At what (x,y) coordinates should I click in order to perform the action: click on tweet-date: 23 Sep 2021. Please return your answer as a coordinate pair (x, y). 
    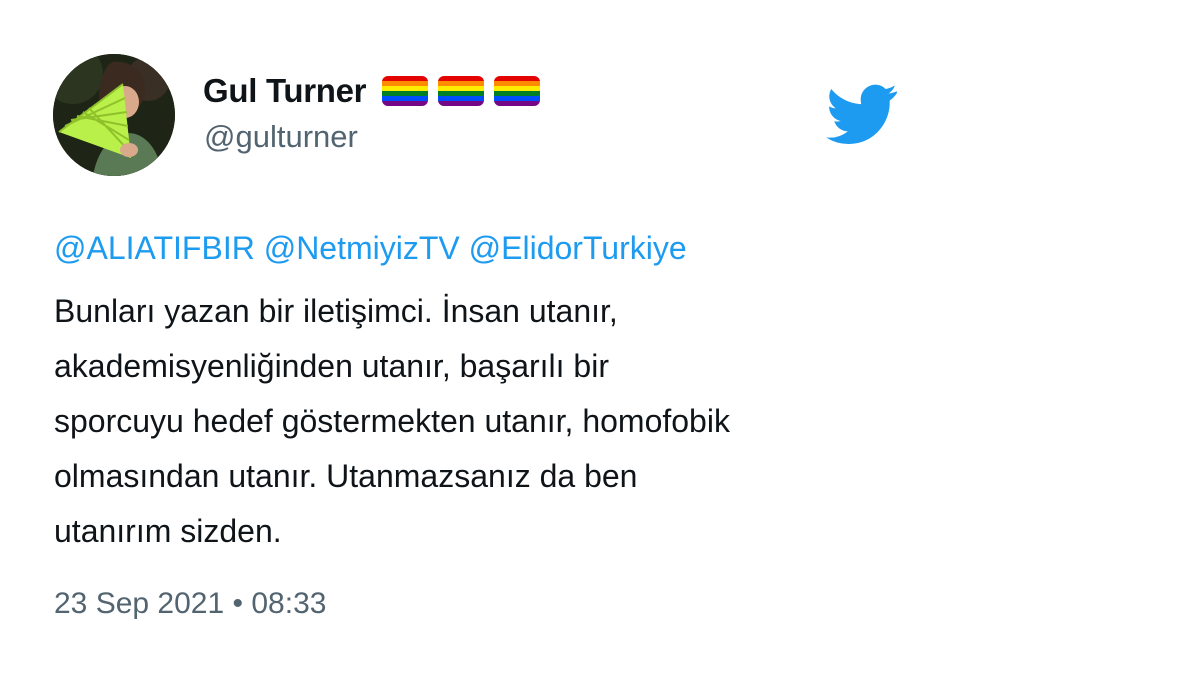
    Looking at the image, I should click on (139, 603).